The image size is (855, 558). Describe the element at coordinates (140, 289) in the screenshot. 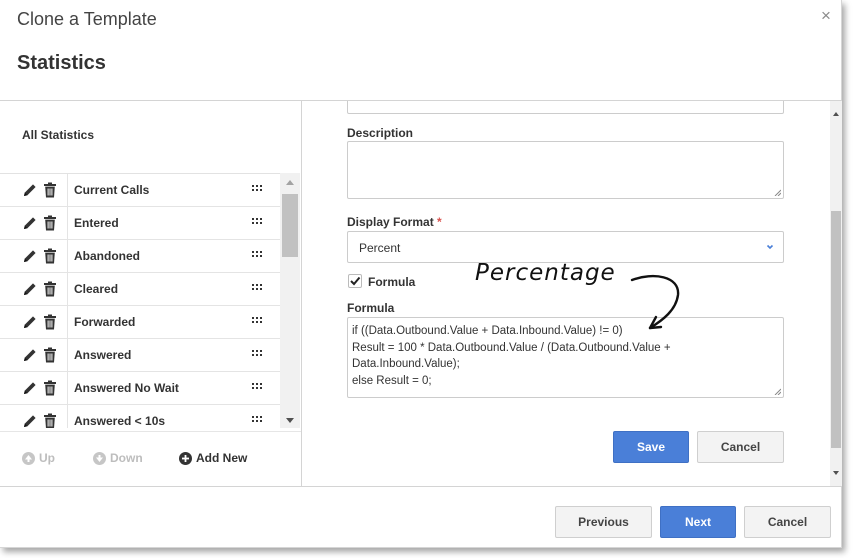

I see `list-item: Cleared` at that location.